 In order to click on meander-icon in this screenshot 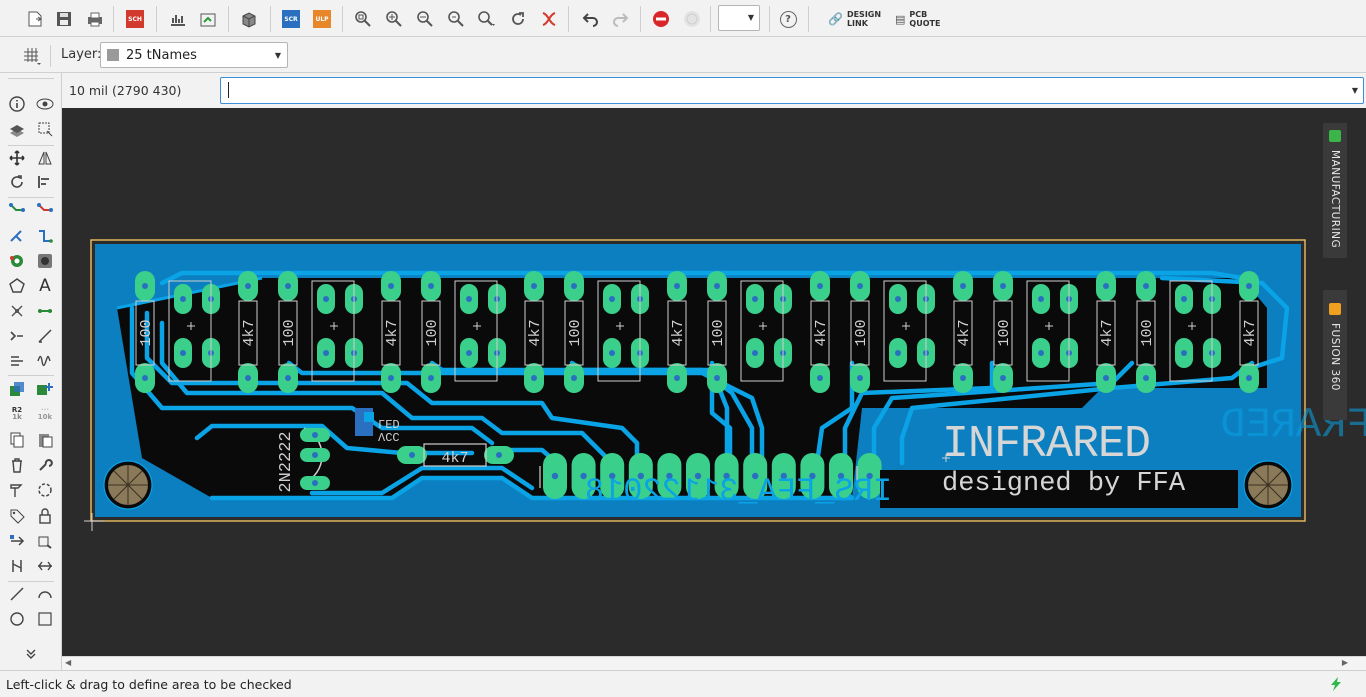, I will do `click(45, 236)`.